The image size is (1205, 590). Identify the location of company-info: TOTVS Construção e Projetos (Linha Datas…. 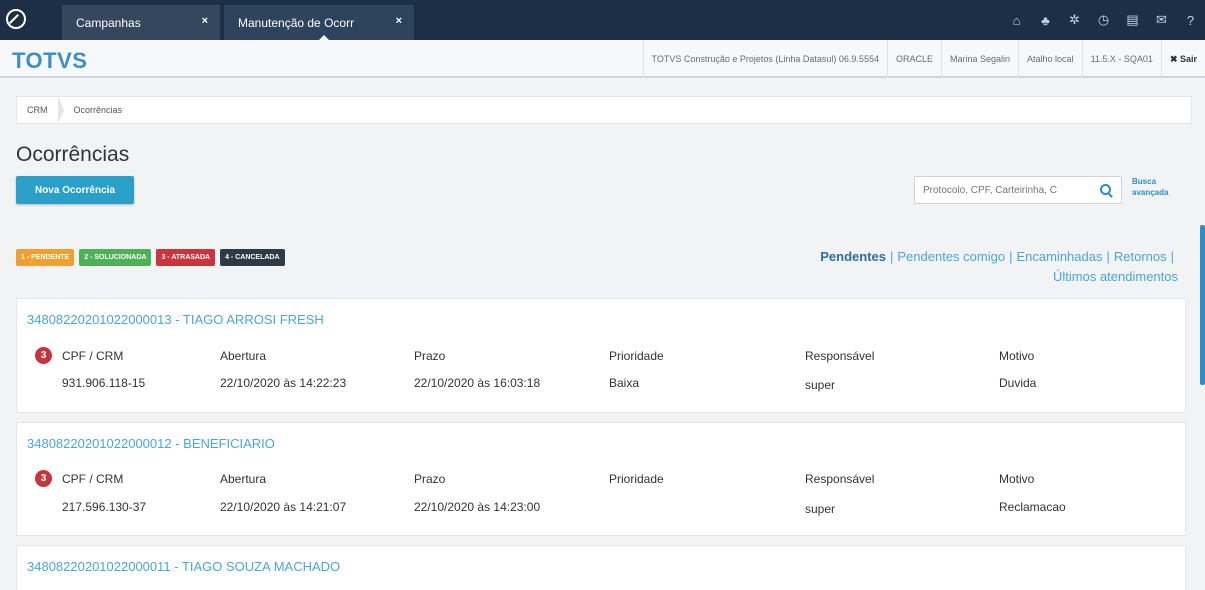
(764, 59).